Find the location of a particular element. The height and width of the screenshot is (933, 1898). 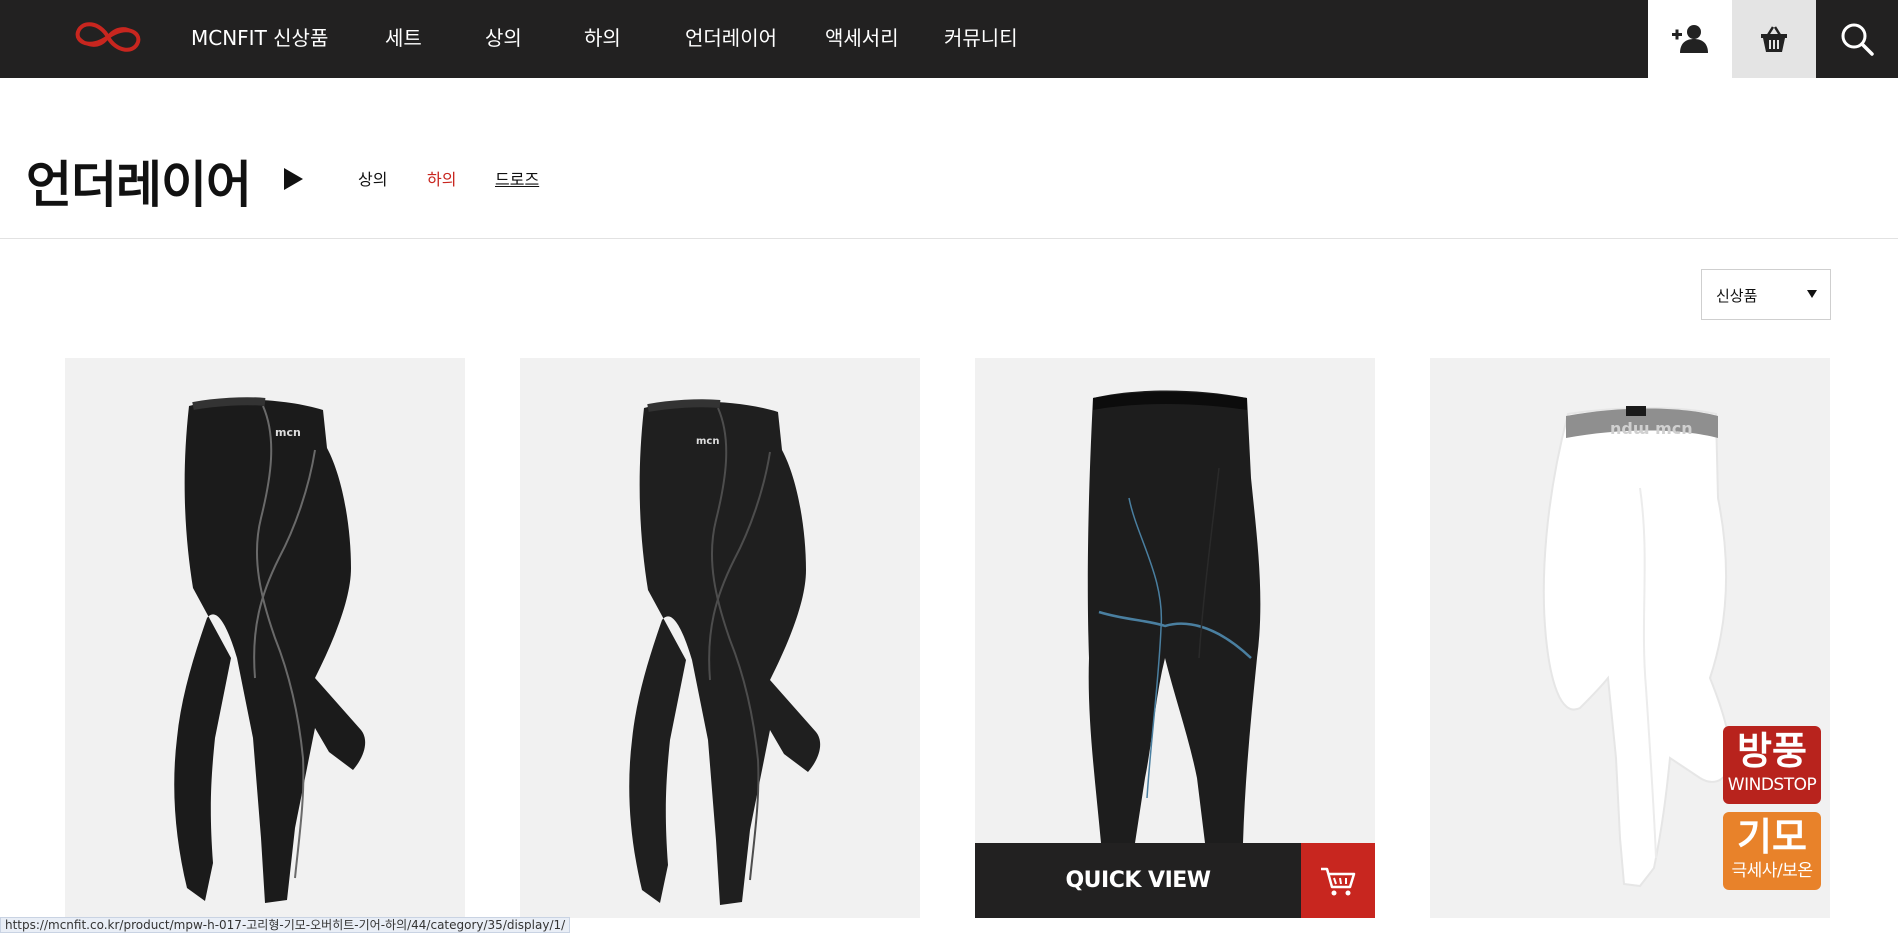

sort-select: 신상품 is located at coordinates (1766, 294).